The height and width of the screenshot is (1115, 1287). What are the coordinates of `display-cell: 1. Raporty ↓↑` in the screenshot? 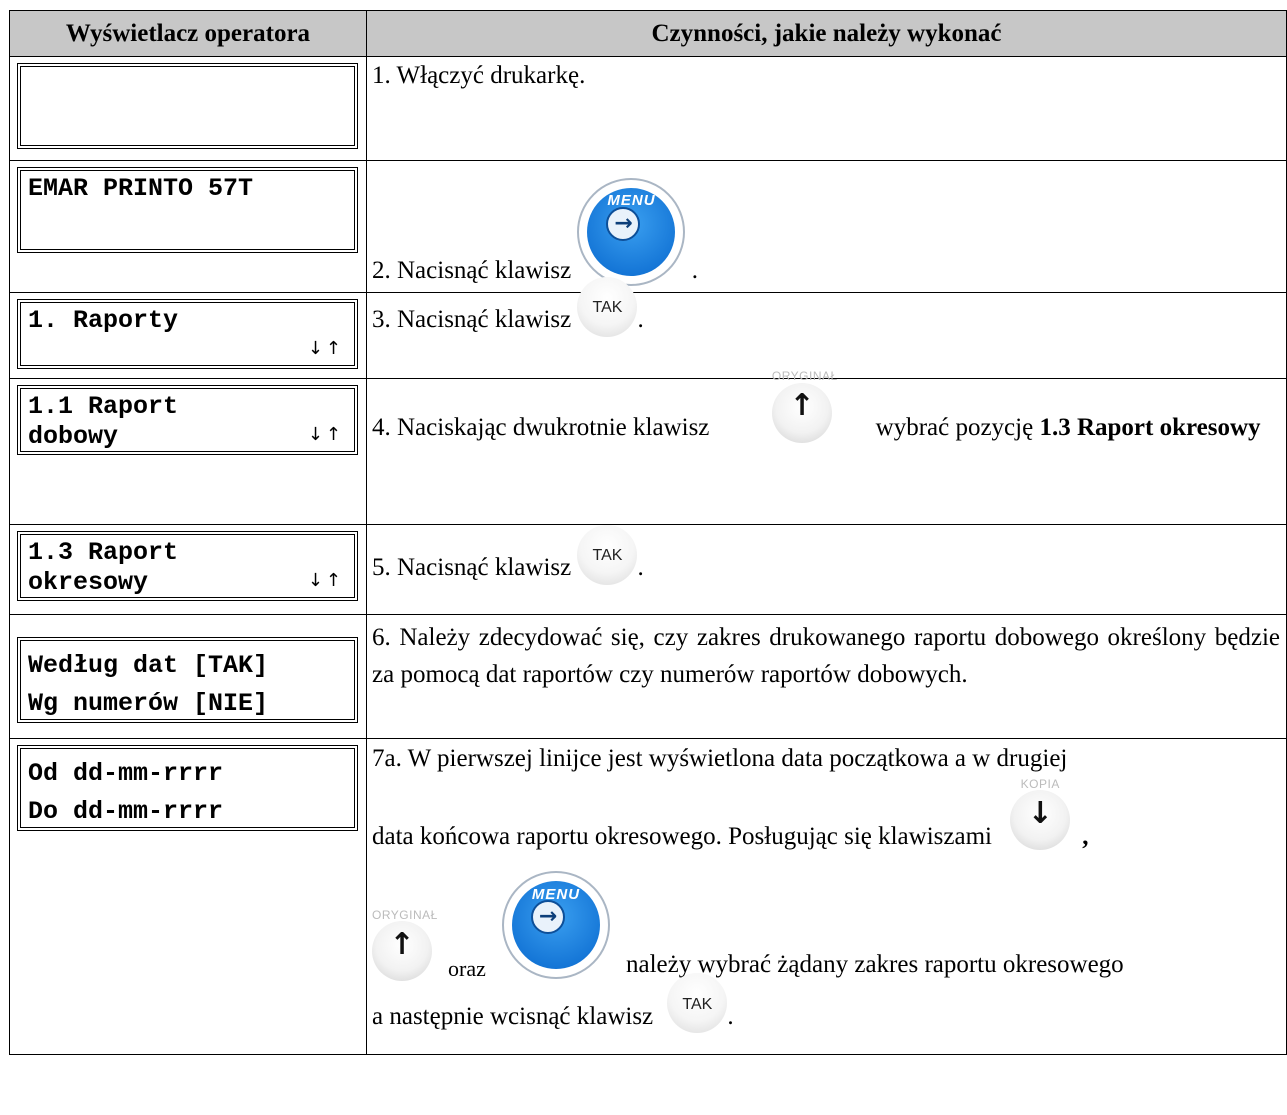 It's located at (188, 335).